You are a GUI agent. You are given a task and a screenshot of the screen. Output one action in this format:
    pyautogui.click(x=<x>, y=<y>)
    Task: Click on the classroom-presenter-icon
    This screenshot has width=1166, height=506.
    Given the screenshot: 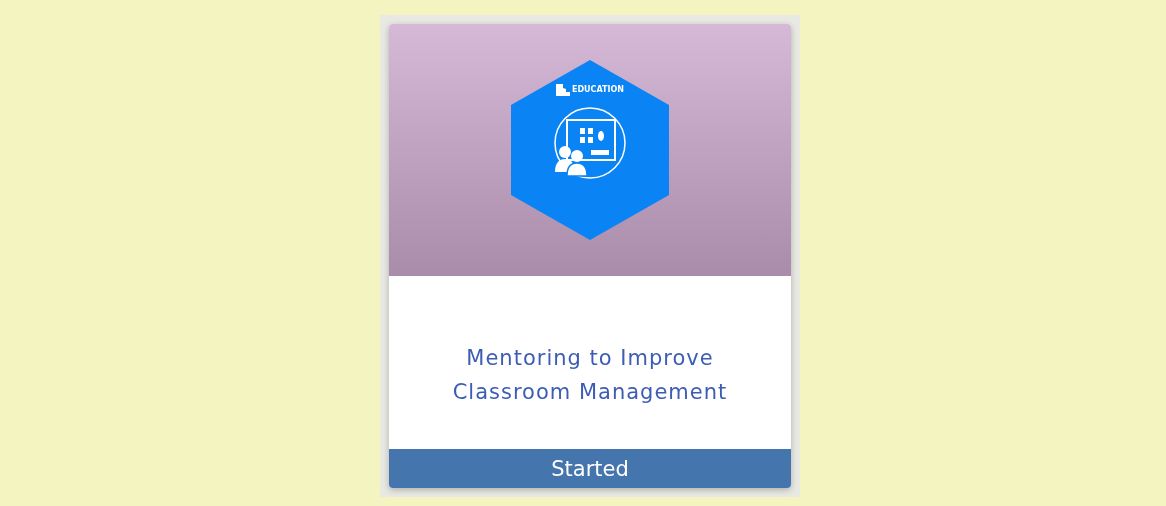 What is the action you would take?
    pyautogui.click(x=590, y=143)
    